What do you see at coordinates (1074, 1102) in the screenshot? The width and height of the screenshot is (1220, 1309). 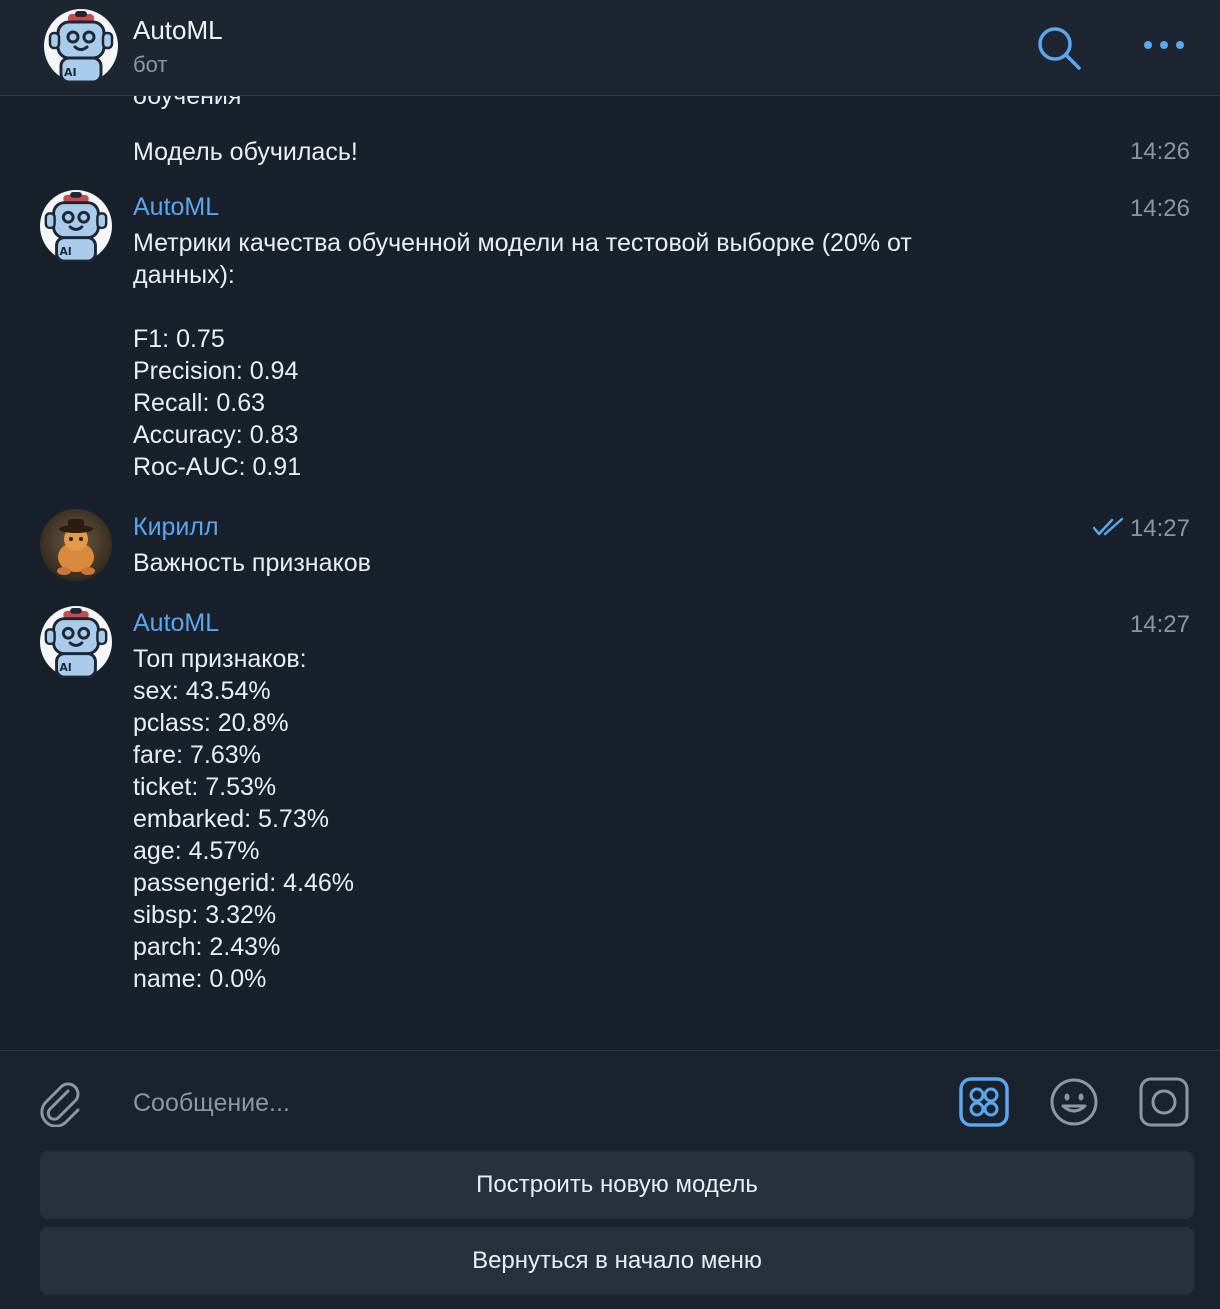 I see `emoji-icon` at bounding box center [1074, 1102].